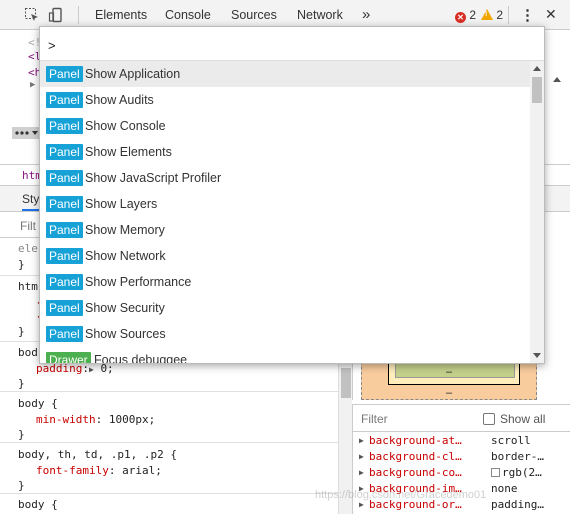  I want to click on styles-filter-input: Filt, so click(28, 226).